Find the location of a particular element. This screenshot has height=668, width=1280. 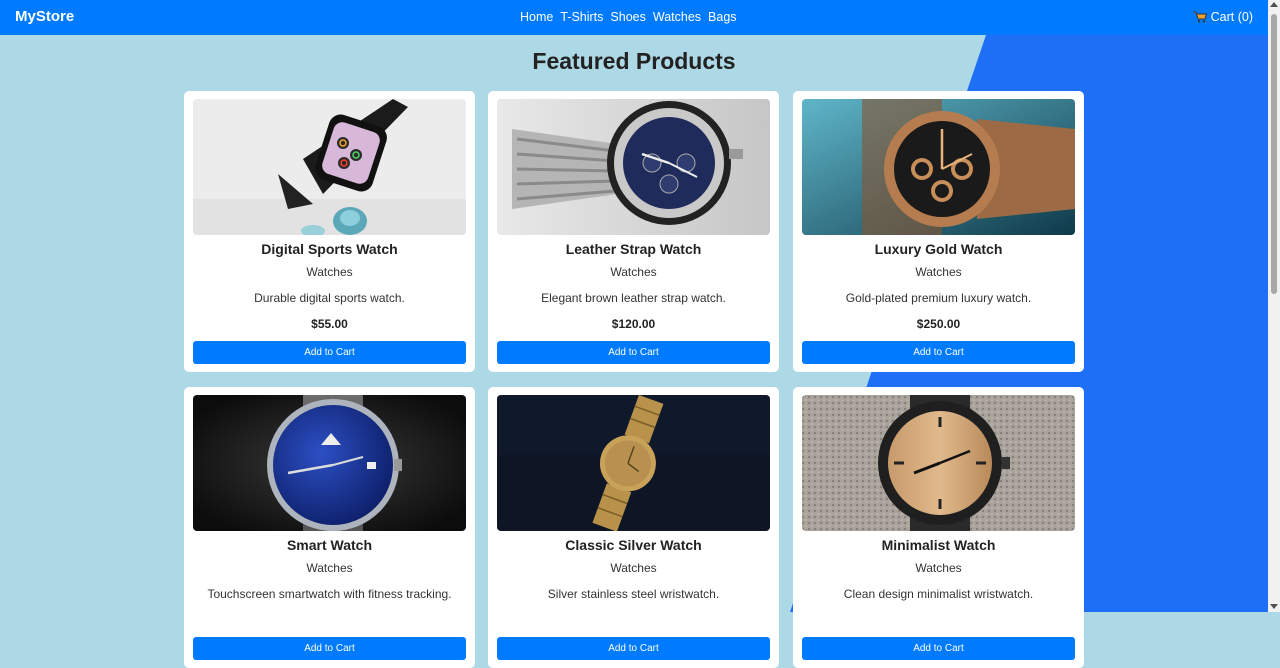

product-price: $55.00 is located at coordinates (329, 324).